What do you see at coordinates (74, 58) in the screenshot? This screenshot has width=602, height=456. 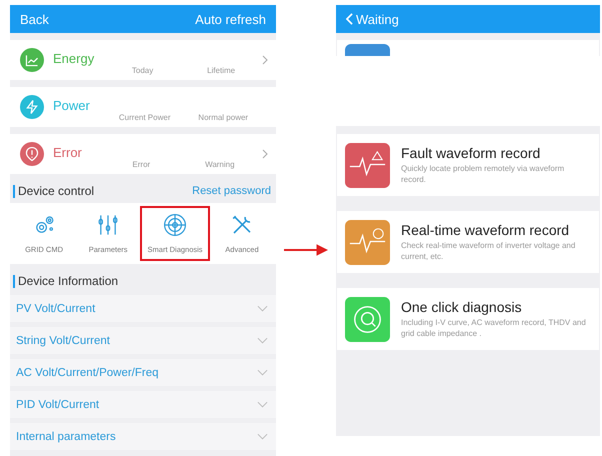 I see `card-title: Energy` at bounding box center [74, 58].